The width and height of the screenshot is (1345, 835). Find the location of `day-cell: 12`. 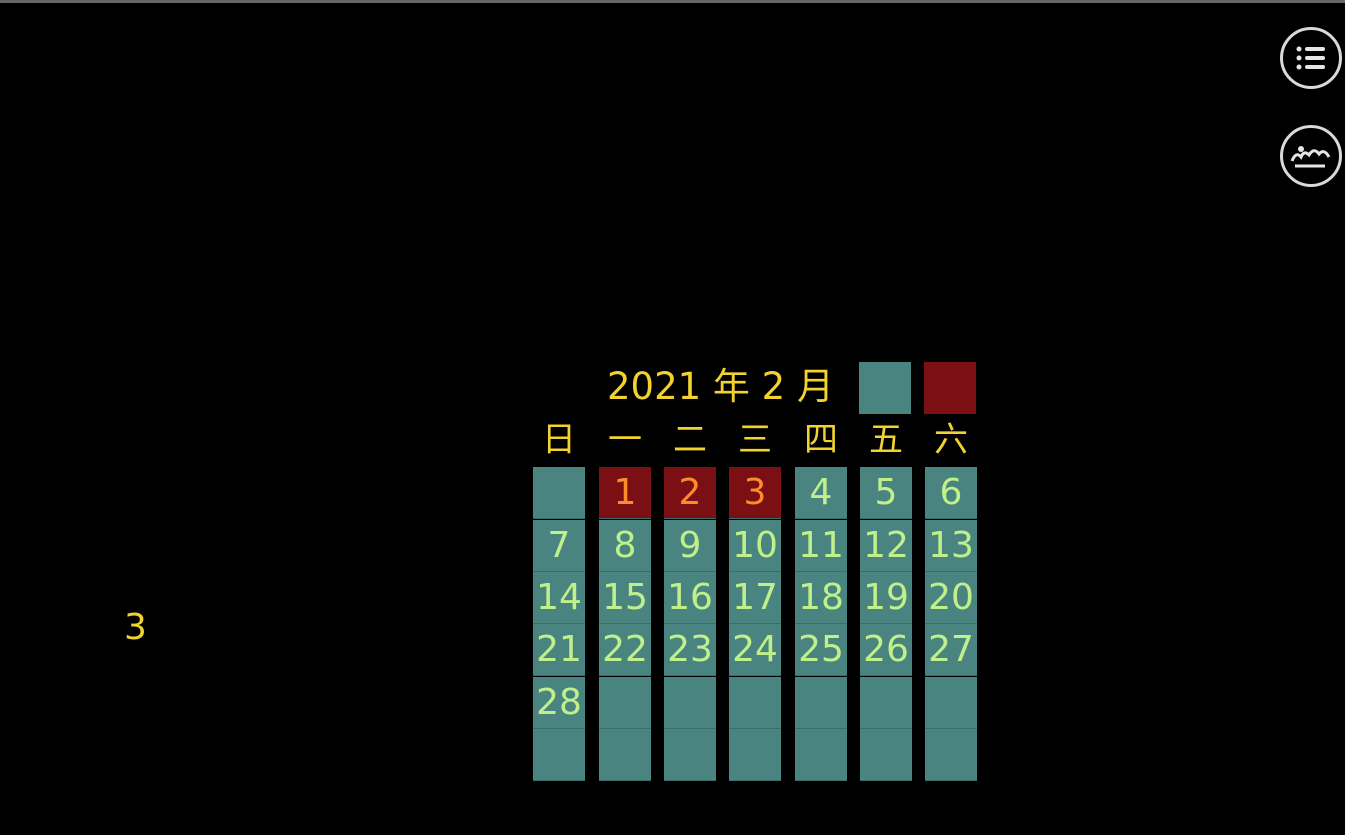

day-cell: 12 is located at coordinates (886, 546).